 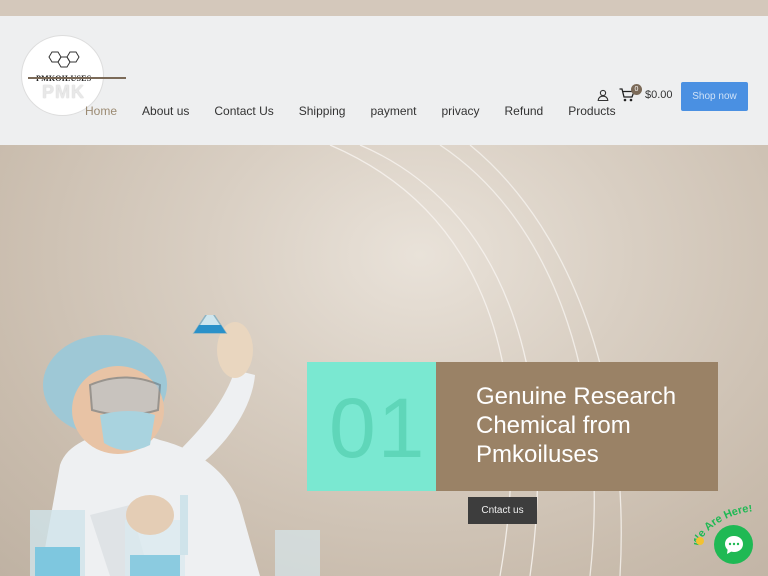 What do you see at coordinates (101, 111) in the screenshot?
I see `nav-item-home: Home` at bounding box center [101, 111].